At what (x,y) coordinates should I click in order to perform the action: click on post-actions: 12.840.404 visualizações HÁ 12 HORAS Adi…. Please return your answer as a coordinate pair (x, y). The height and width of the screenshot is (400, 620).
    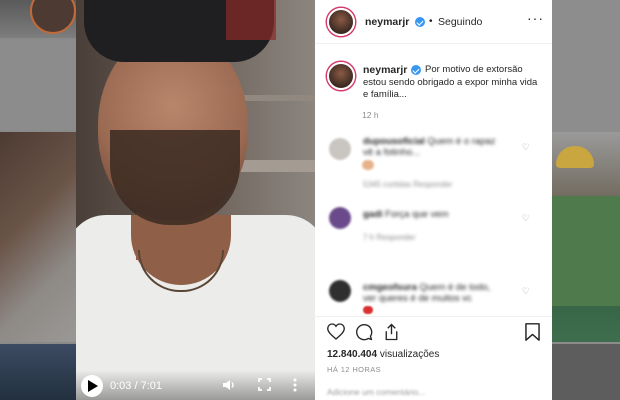
    Looking at the image, I should click on (433, 356).